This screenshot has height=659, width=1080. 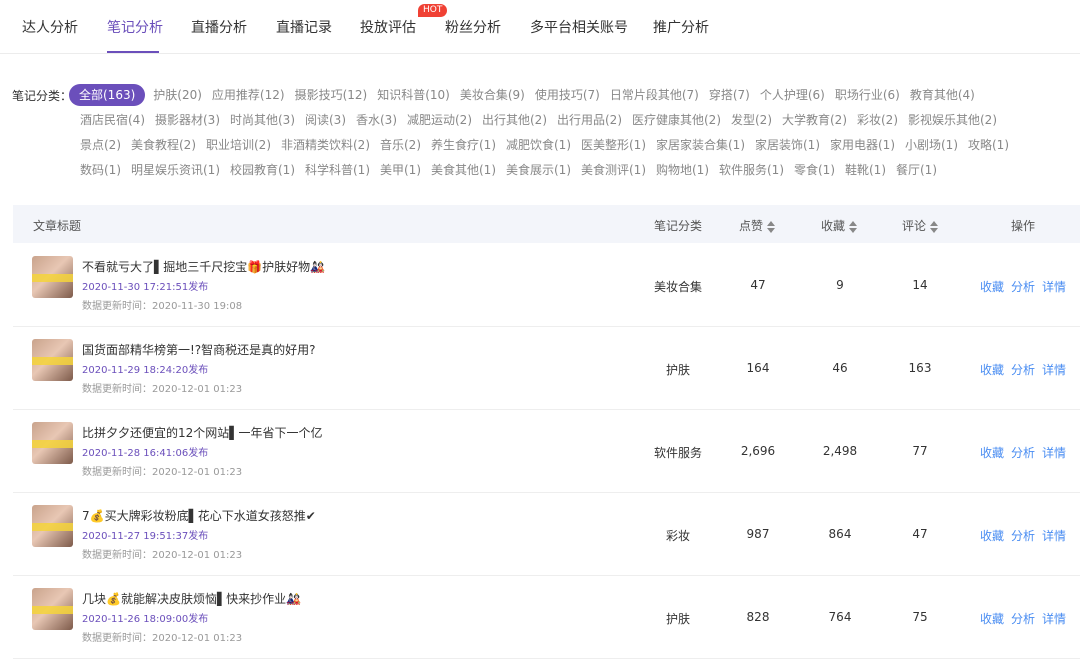 I want to click on note-title: 不看就亏大了▌掘地三千尺挖宝🎁护肤好物🎎, so click(x=203, y=266).